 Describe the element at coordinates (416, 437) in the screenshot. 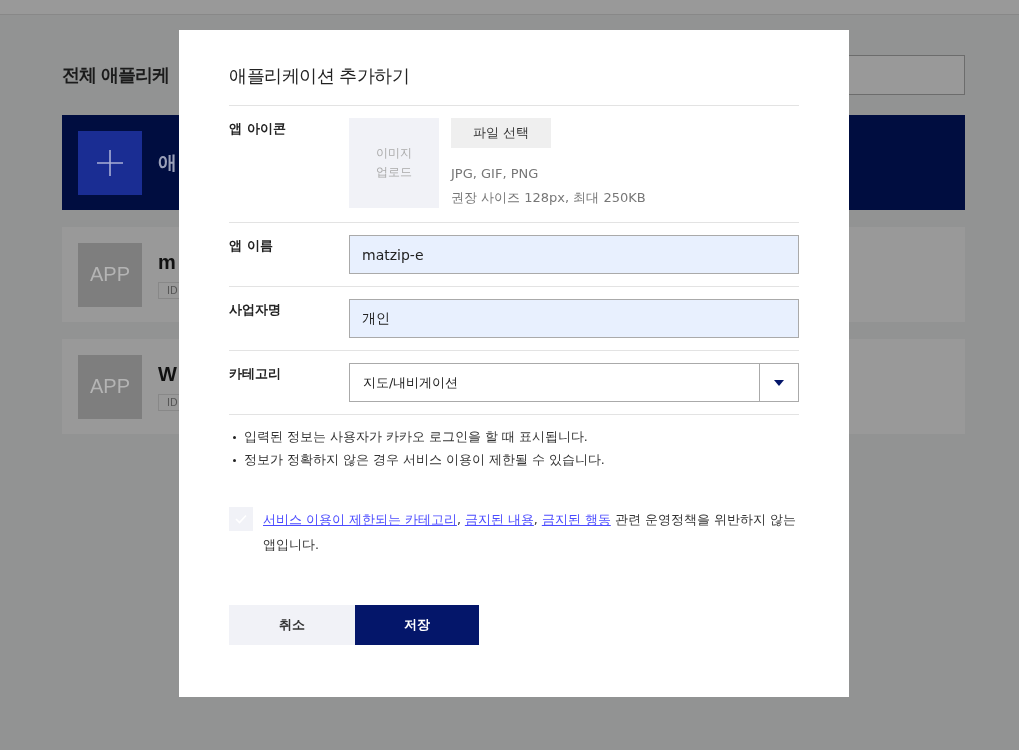

I see `note-text: 입력된 정보는 사용자가 카카오 로그인을 할 때 표시됩니다.` at that location.